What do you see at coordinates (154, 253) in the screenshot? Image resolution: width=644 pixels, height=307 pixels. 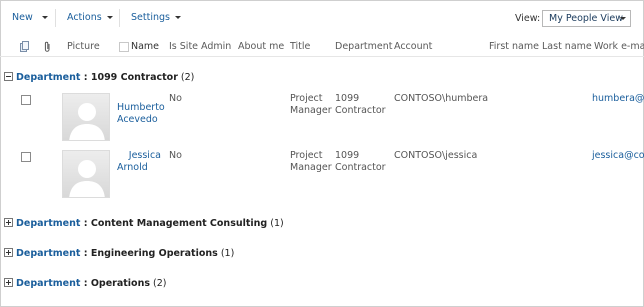 I see `group-value: Engineering Operations` at bounding box center [154, 253].